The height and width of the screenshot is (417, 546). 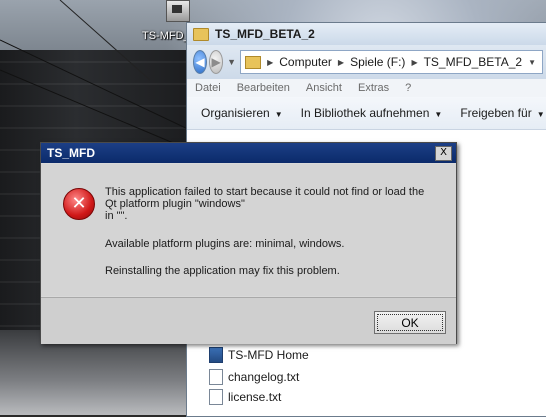 I want to click on breadcrumb-computer: Computer, so click(x=305, y=62).